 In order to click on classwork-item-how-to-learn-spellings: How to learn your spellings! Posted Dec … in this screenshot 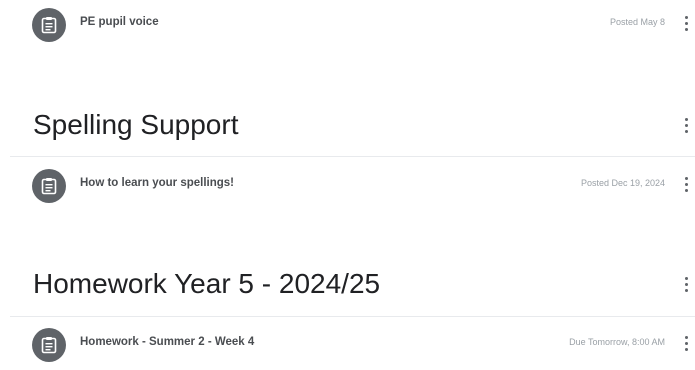, I will do `click(347, 185)`.